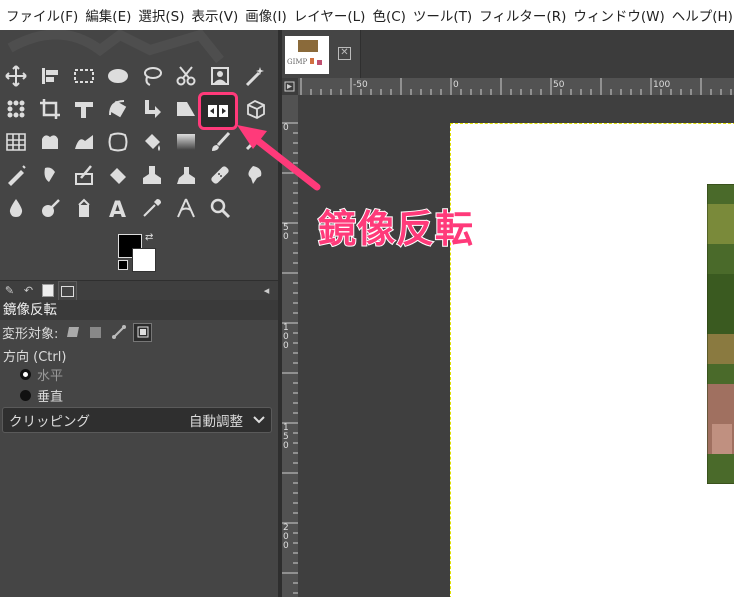 The image size is (734, 597). I want to click on menu-edit: 編集(E), so click(104, 15).